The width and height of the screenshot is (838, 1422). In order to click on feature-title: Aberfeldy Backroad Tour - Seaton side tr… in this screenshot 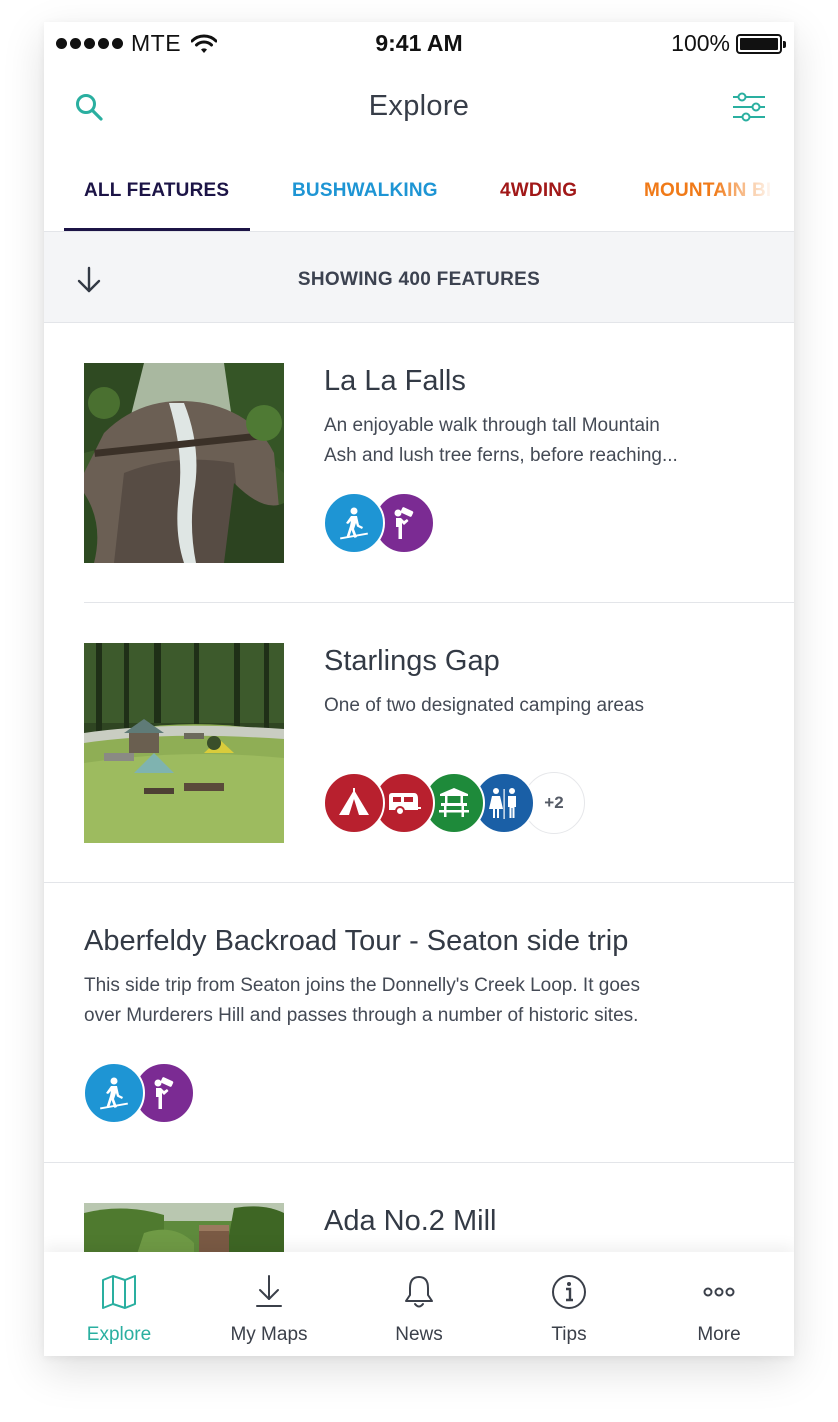, I will do `click(356, 941)`.